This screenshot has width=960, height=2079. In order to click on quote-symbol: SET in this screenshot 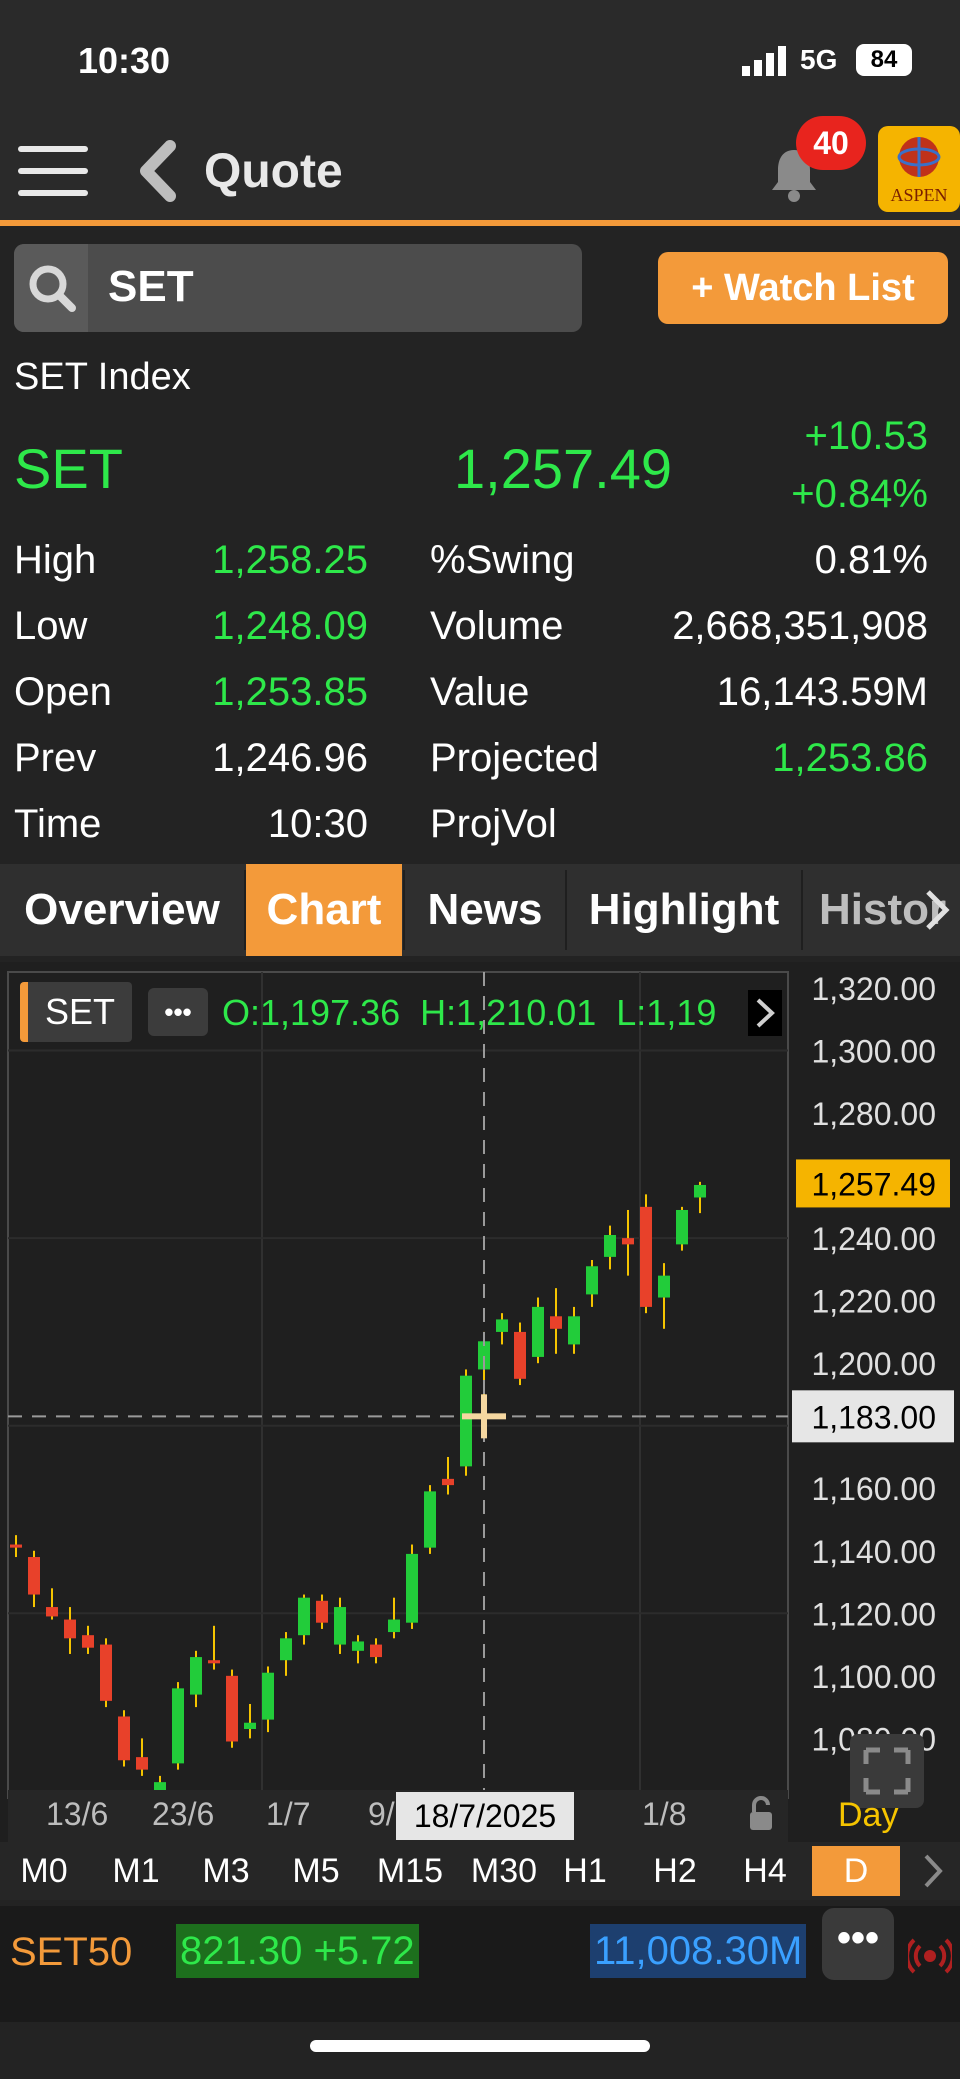, I will do `click(68, 468)`.